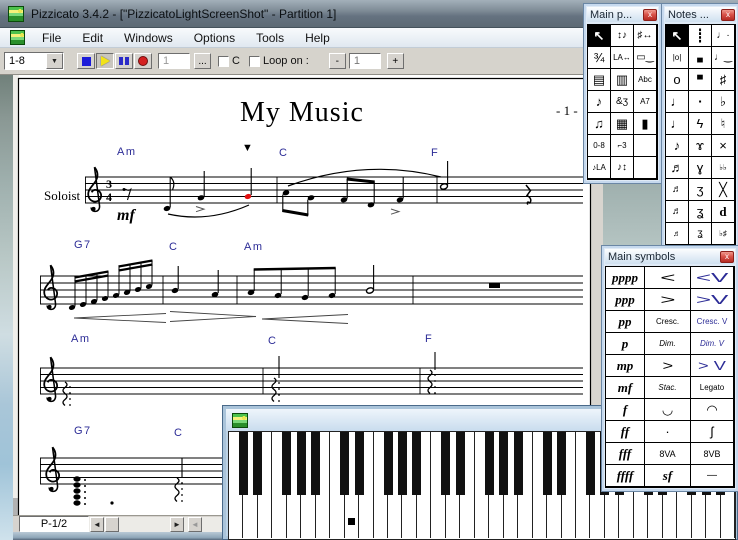 This screenshot has width=738, height=540. What do you see at coordinates (700, 124) in the screenshot?
I see `quarter-rest-tool: ϟ` at bounding box center [700, 124].